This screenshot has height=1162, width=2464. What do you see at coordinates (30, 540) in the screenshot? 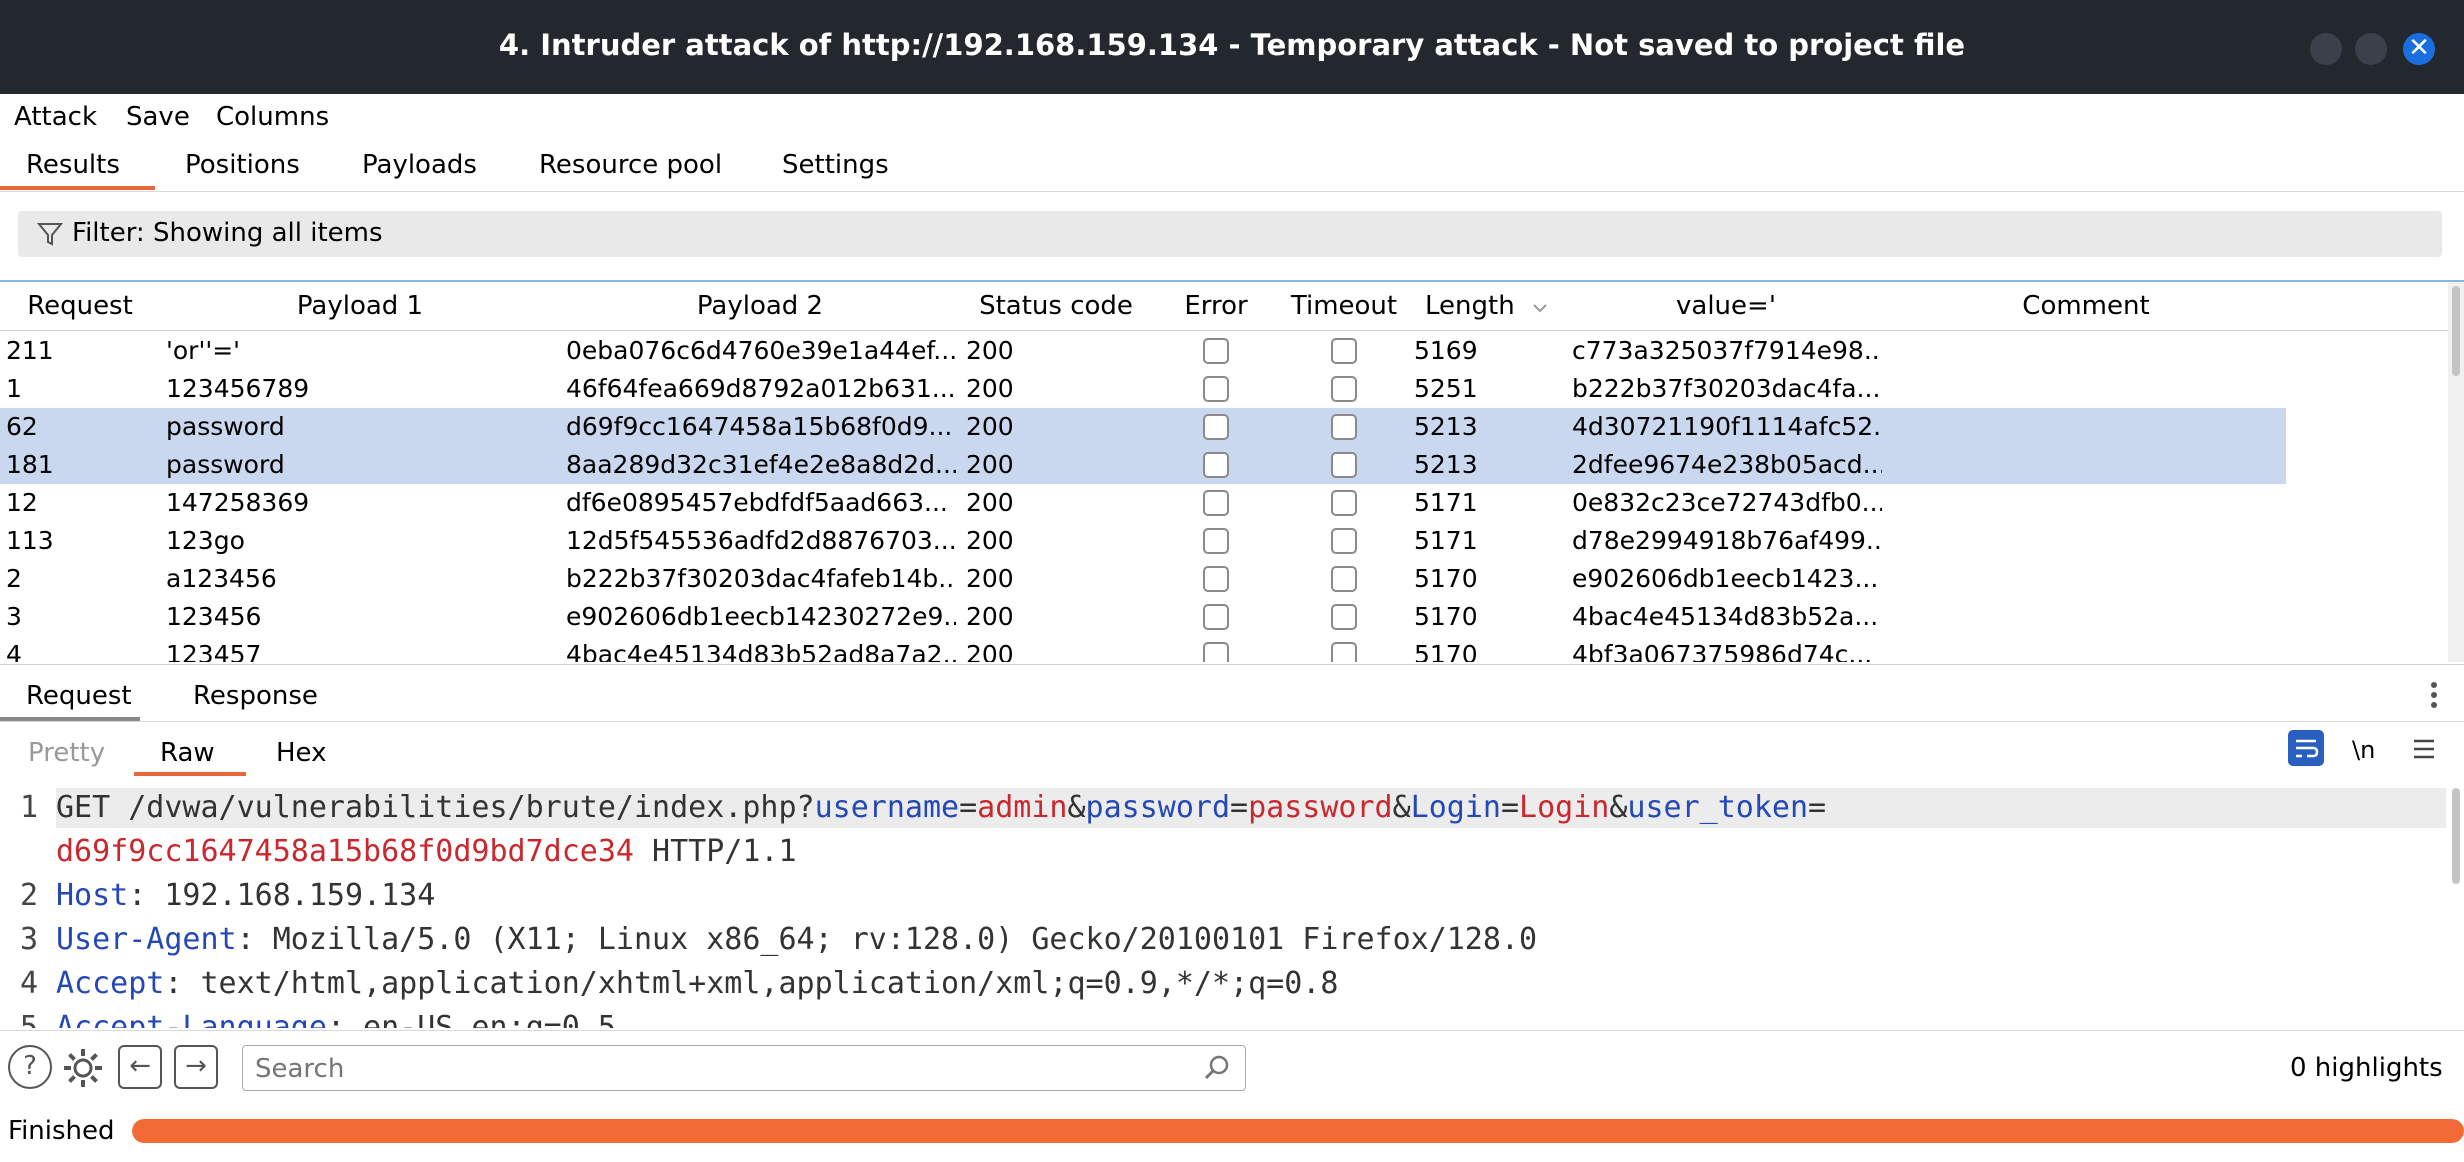
I see `cell-request: 113` at bounding box center [30, 540].